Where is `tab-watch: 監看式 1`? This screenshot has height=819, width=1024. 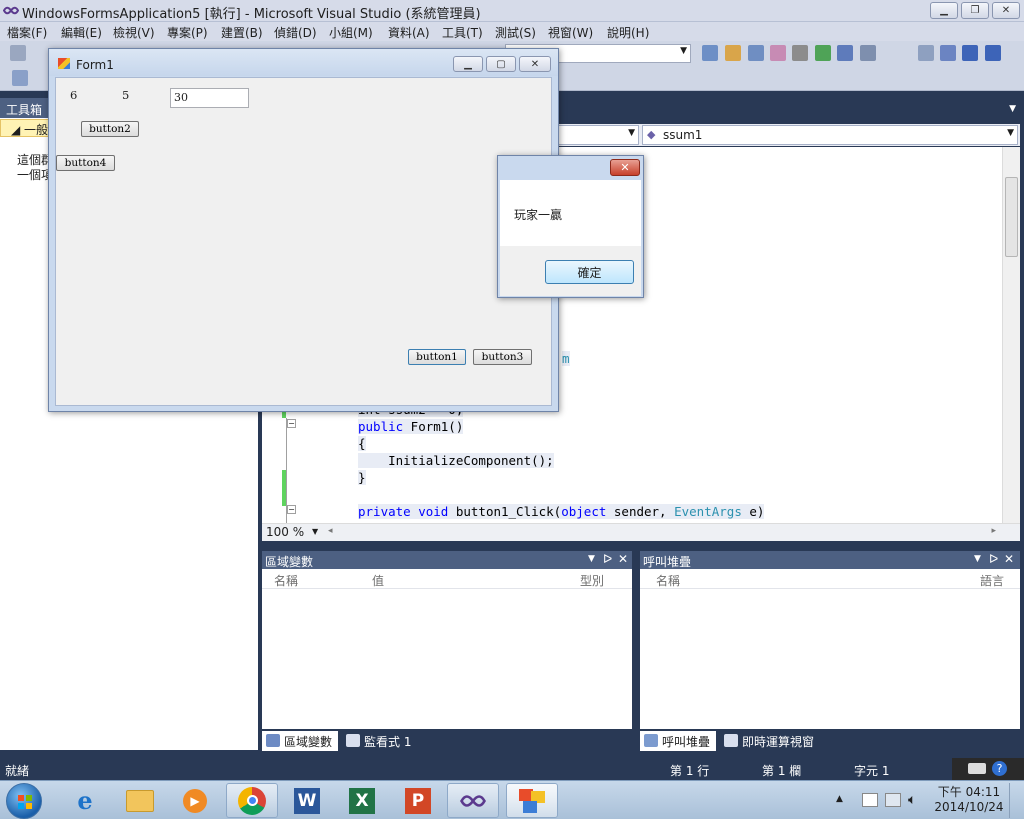
tab-watch: 監看式 1 is located at coordinates (379, 741).